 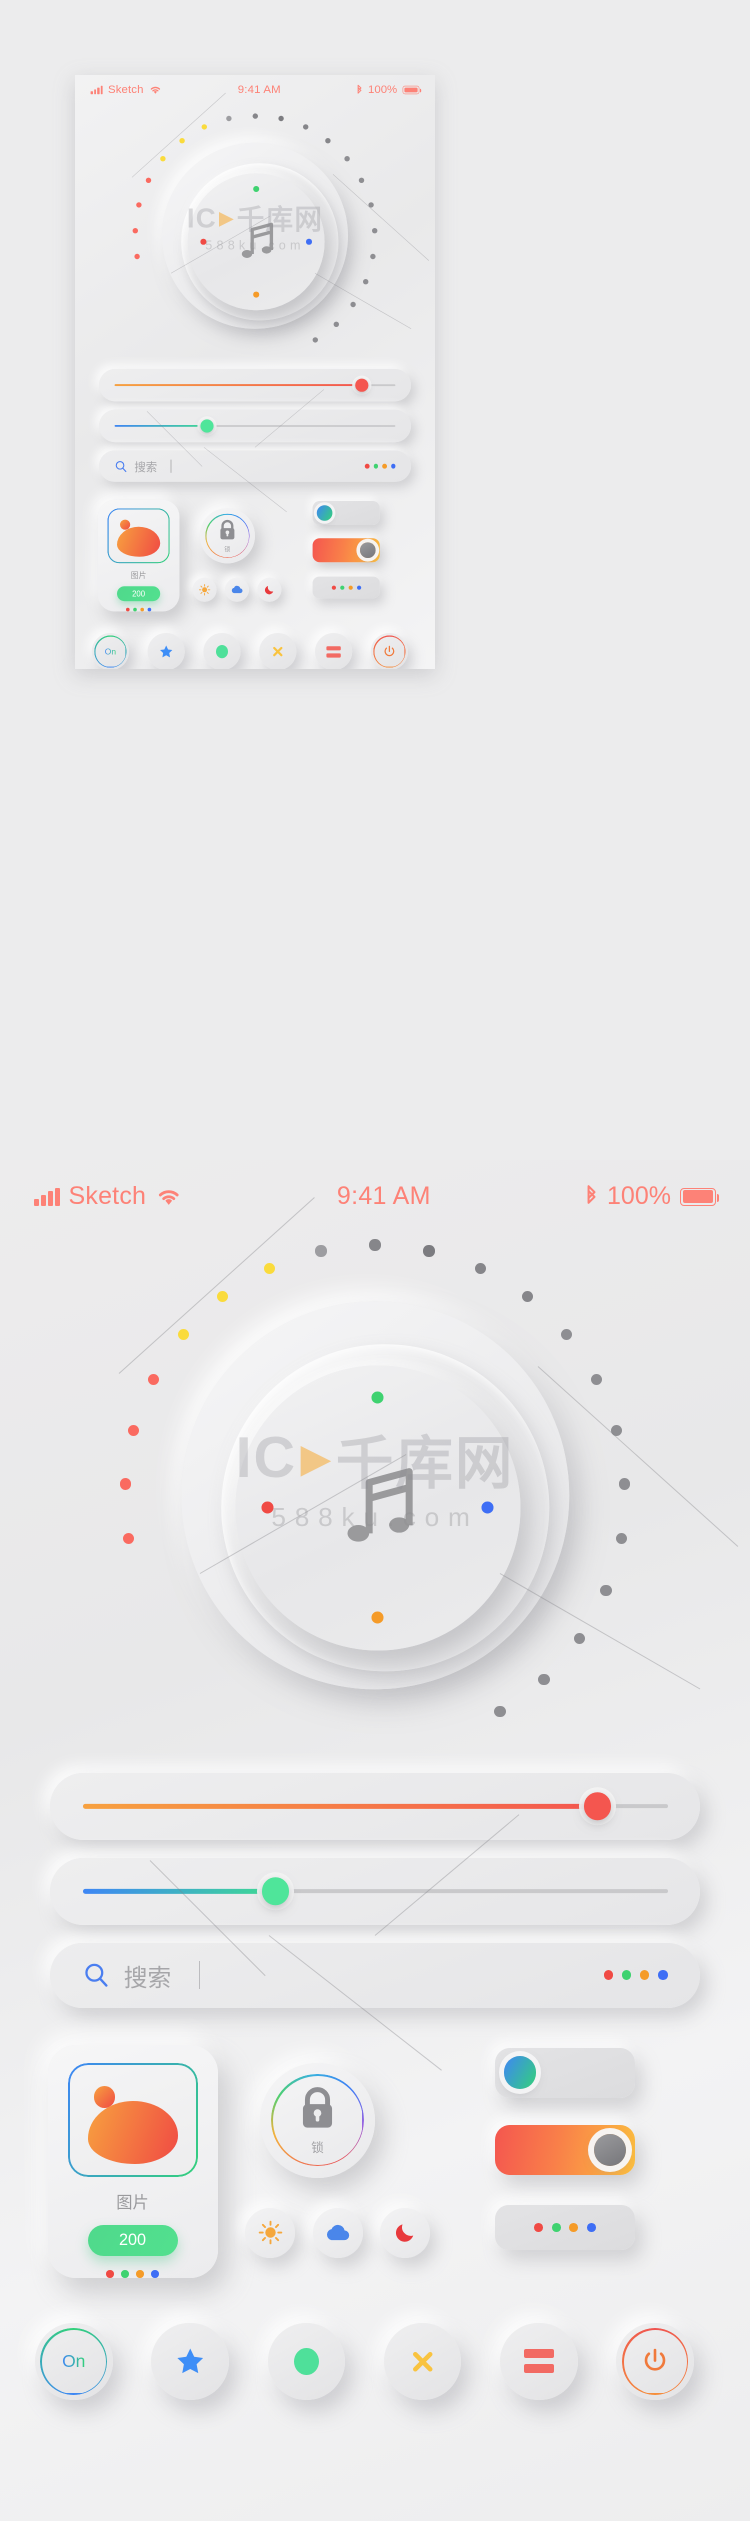 I want to click on knob-dot-top, so click(x=377, y=1397).